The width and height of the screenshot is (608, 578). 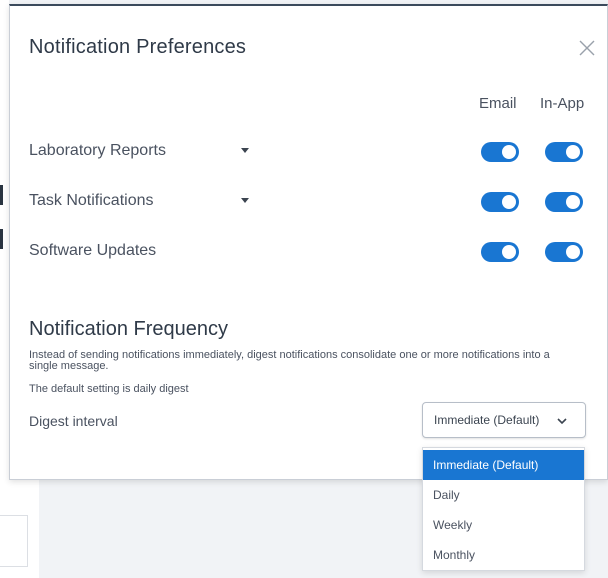 I want to click on digest-interval-select: Immediate (Default), so click(x=504, y=420).